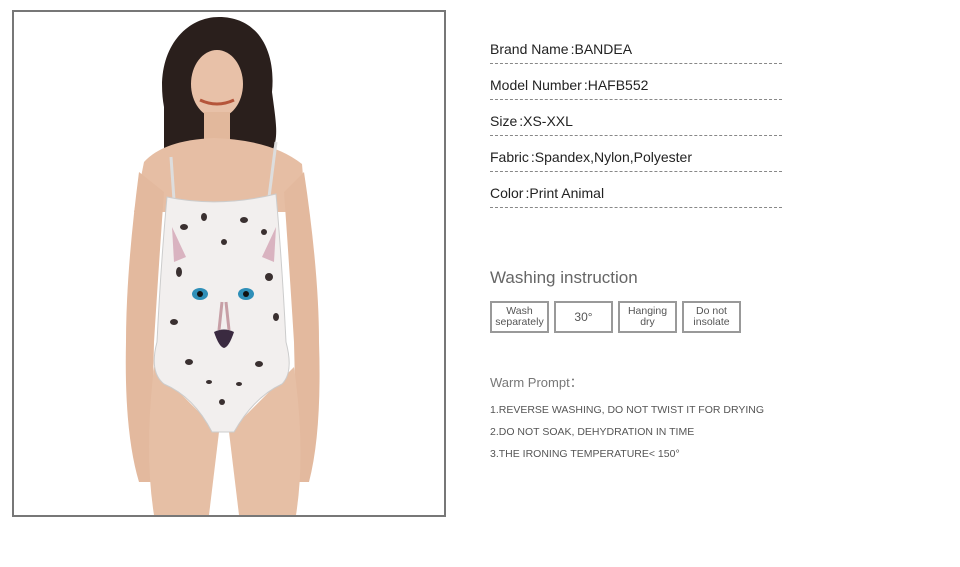  I want to click on washing-instruction-title: Washing instruction, so click(564, 277).